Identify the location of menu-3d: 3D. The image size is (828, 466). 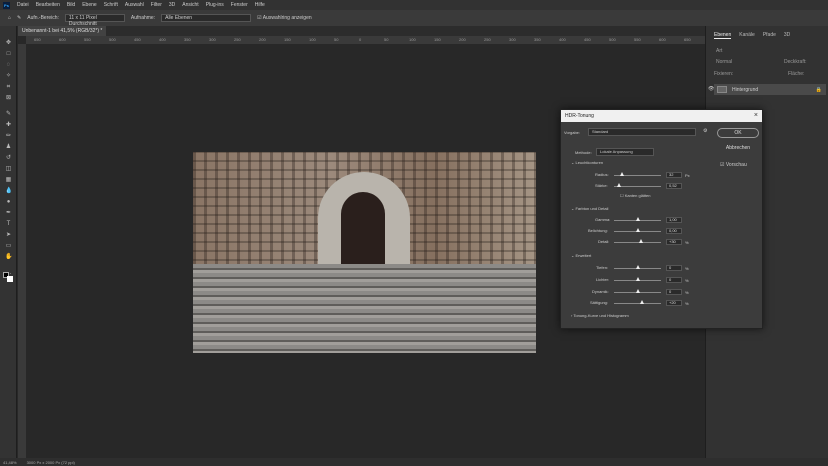
(172, 5).